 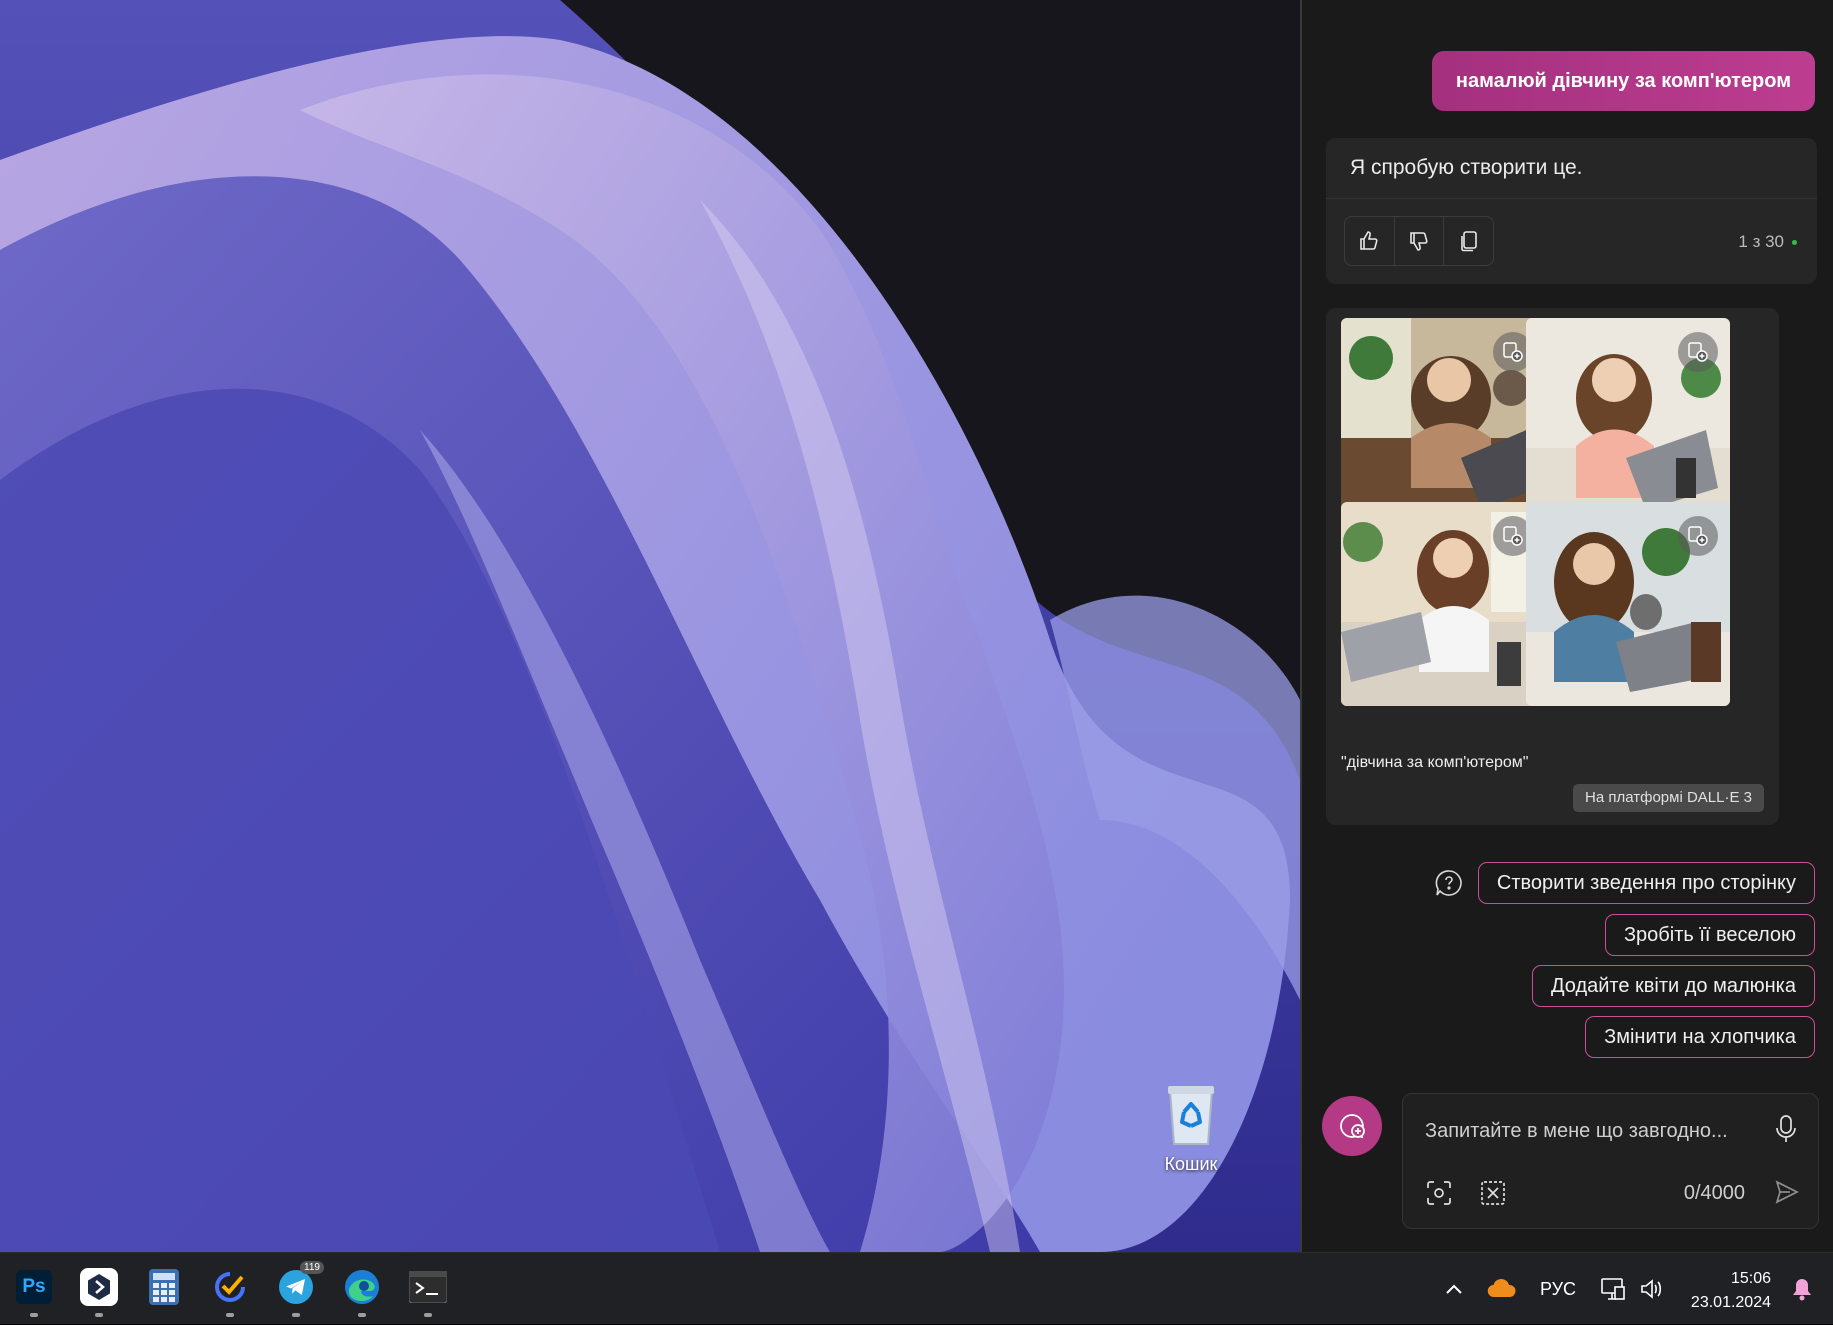 I want to click on recycle-bin-label: Кошик, so click(x=1191, y=1164).